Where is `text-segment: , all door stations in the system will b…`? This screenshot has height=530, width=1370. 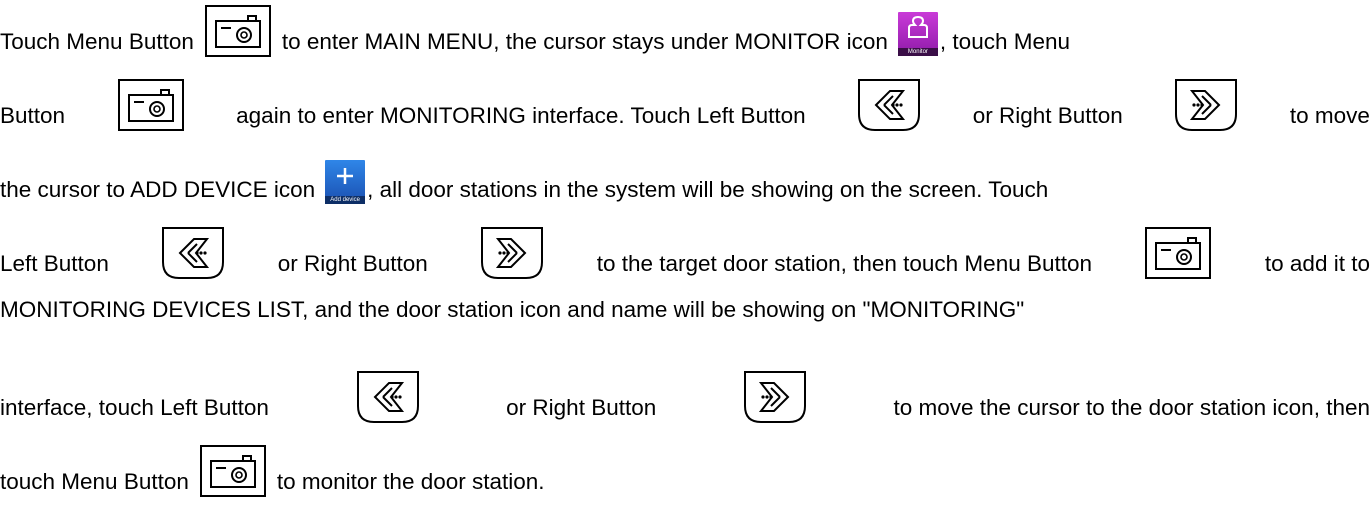 text-segment: , all door stations in the system will b… is located at coordinates (708, 189).